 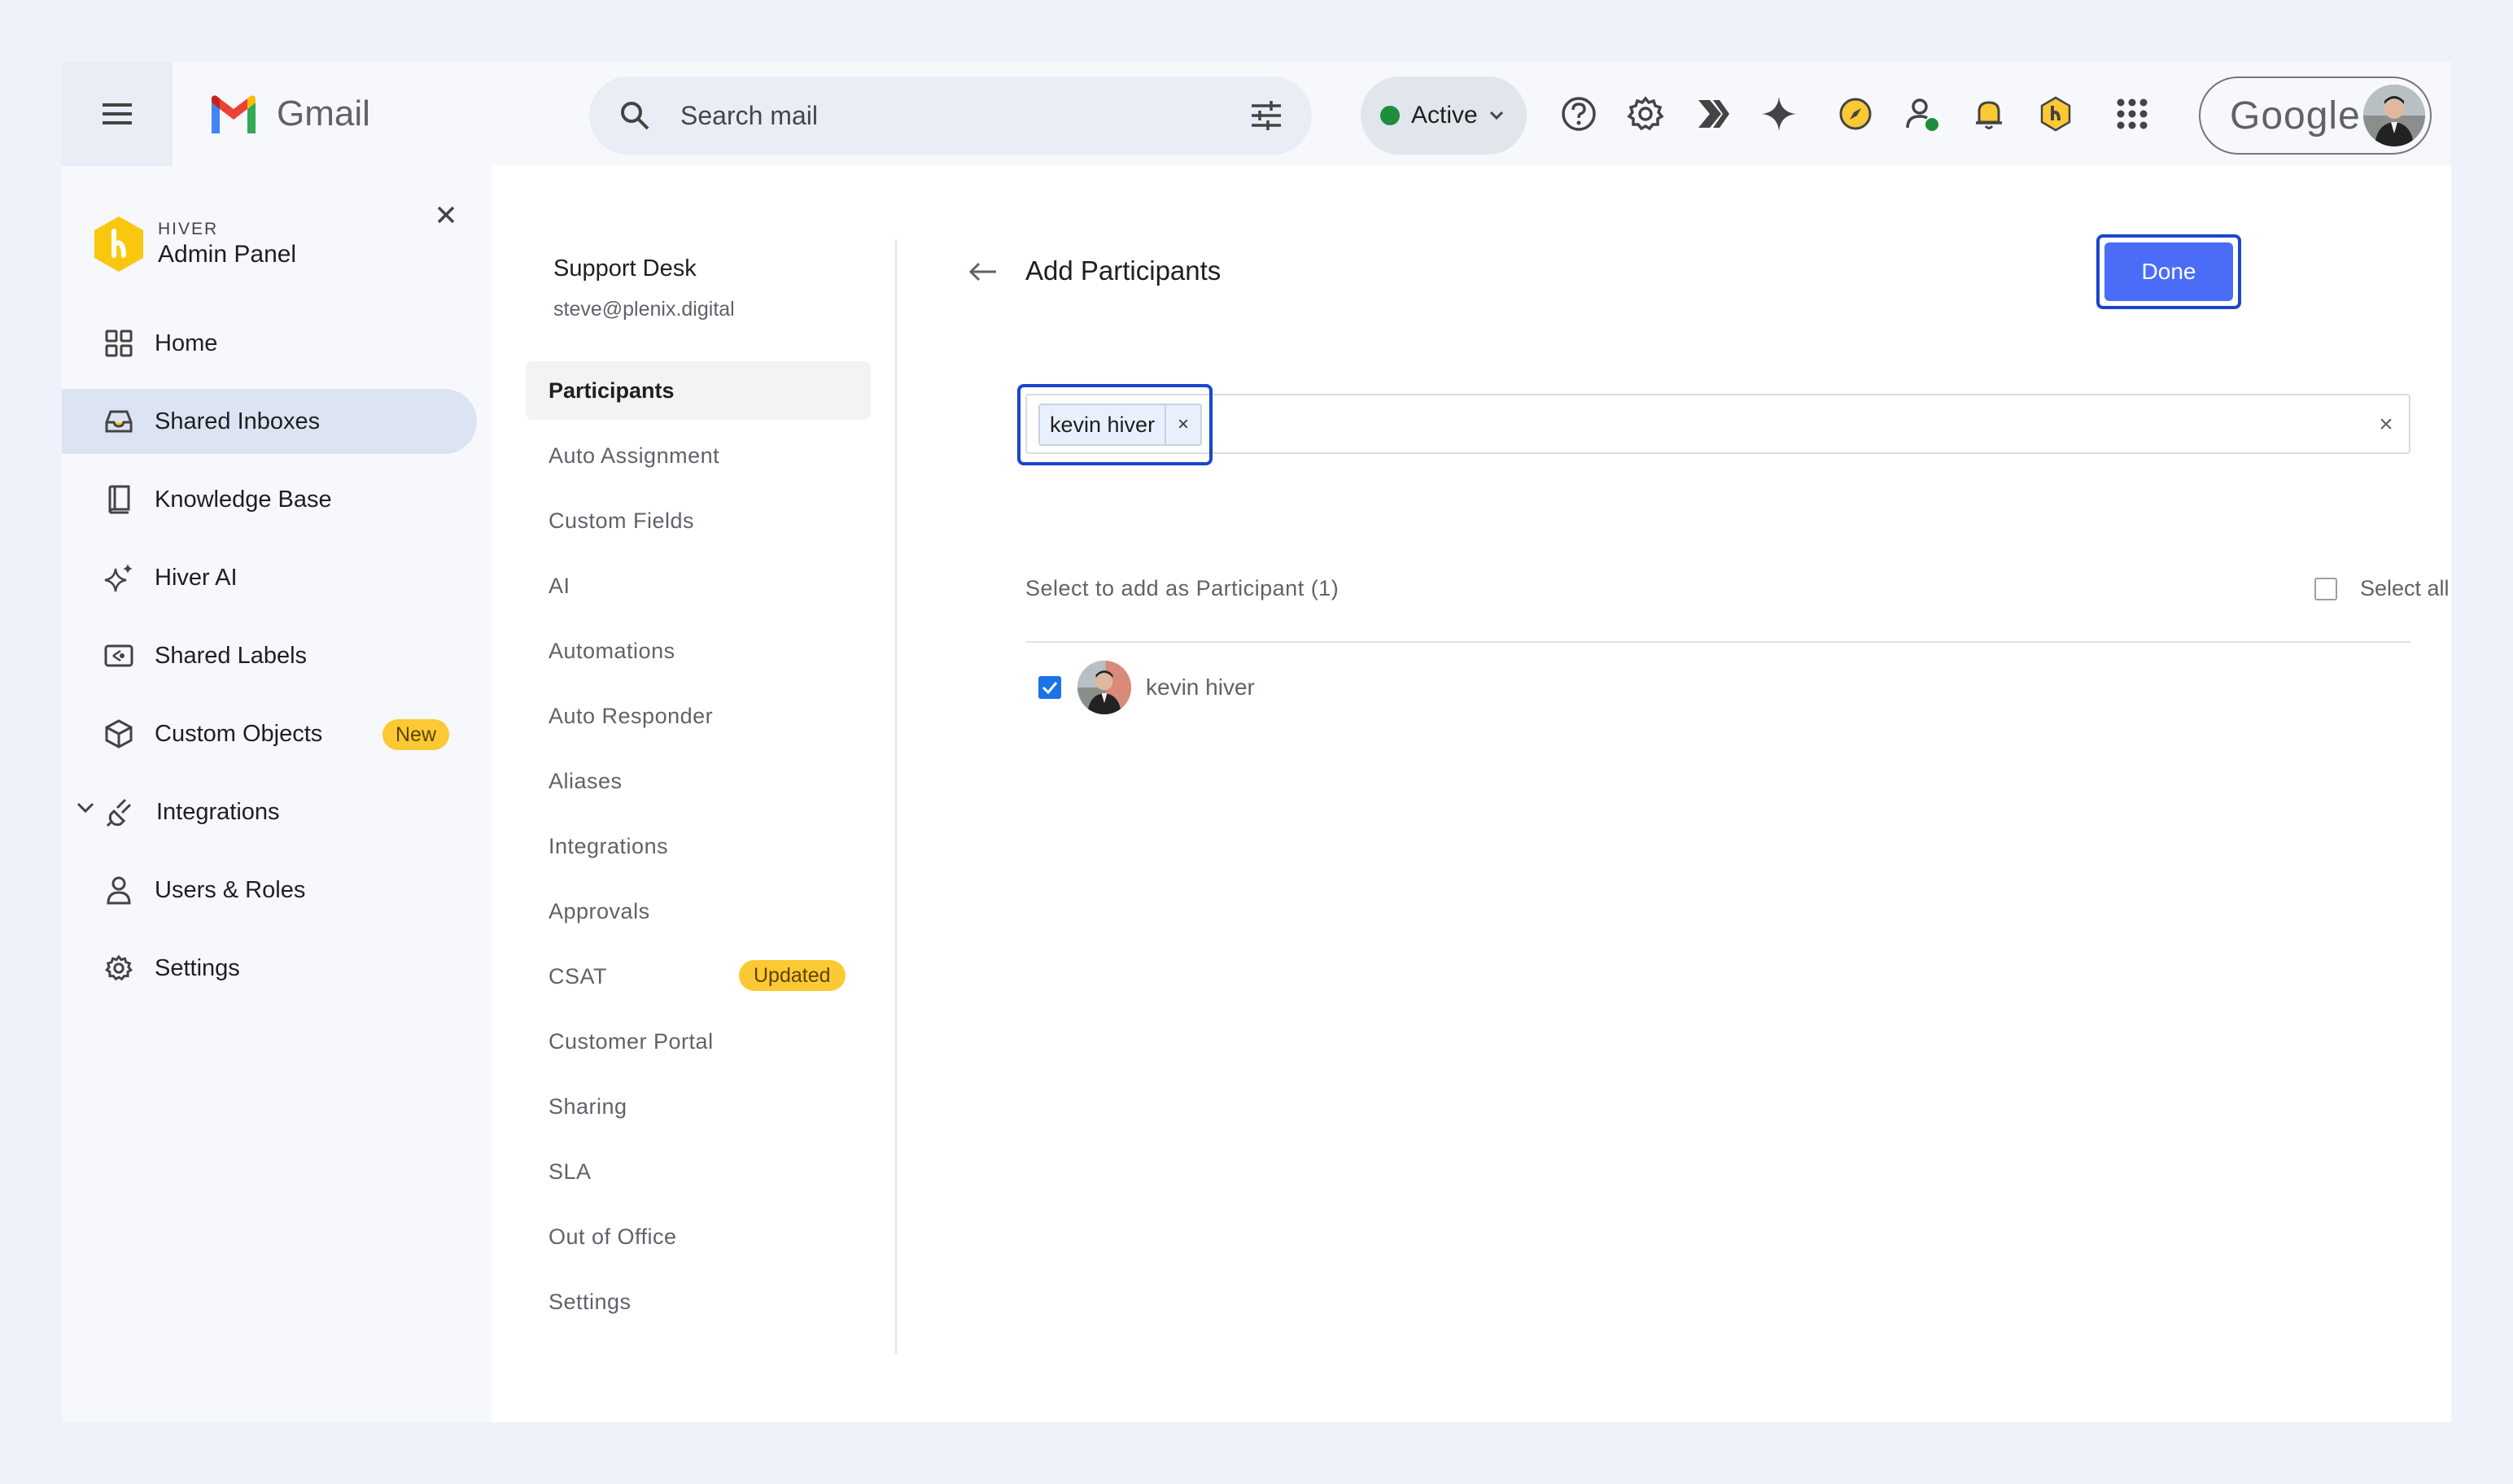 I want to click on sidebar-item-label: Shared Labels, so click(x=231, y=656).